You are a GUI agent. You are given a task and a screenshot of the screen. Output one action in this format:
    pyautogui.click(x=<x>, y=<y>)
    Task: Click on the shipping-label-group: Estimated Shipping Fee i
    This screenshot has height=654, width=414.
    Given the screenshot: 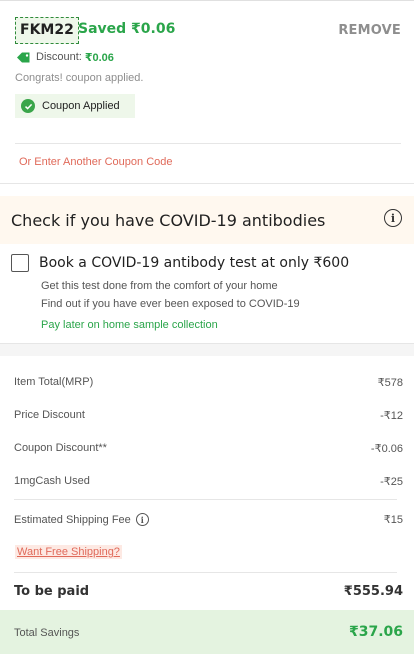 What is the action you would take?
    pyautogui.click(x=81, y=519)
    